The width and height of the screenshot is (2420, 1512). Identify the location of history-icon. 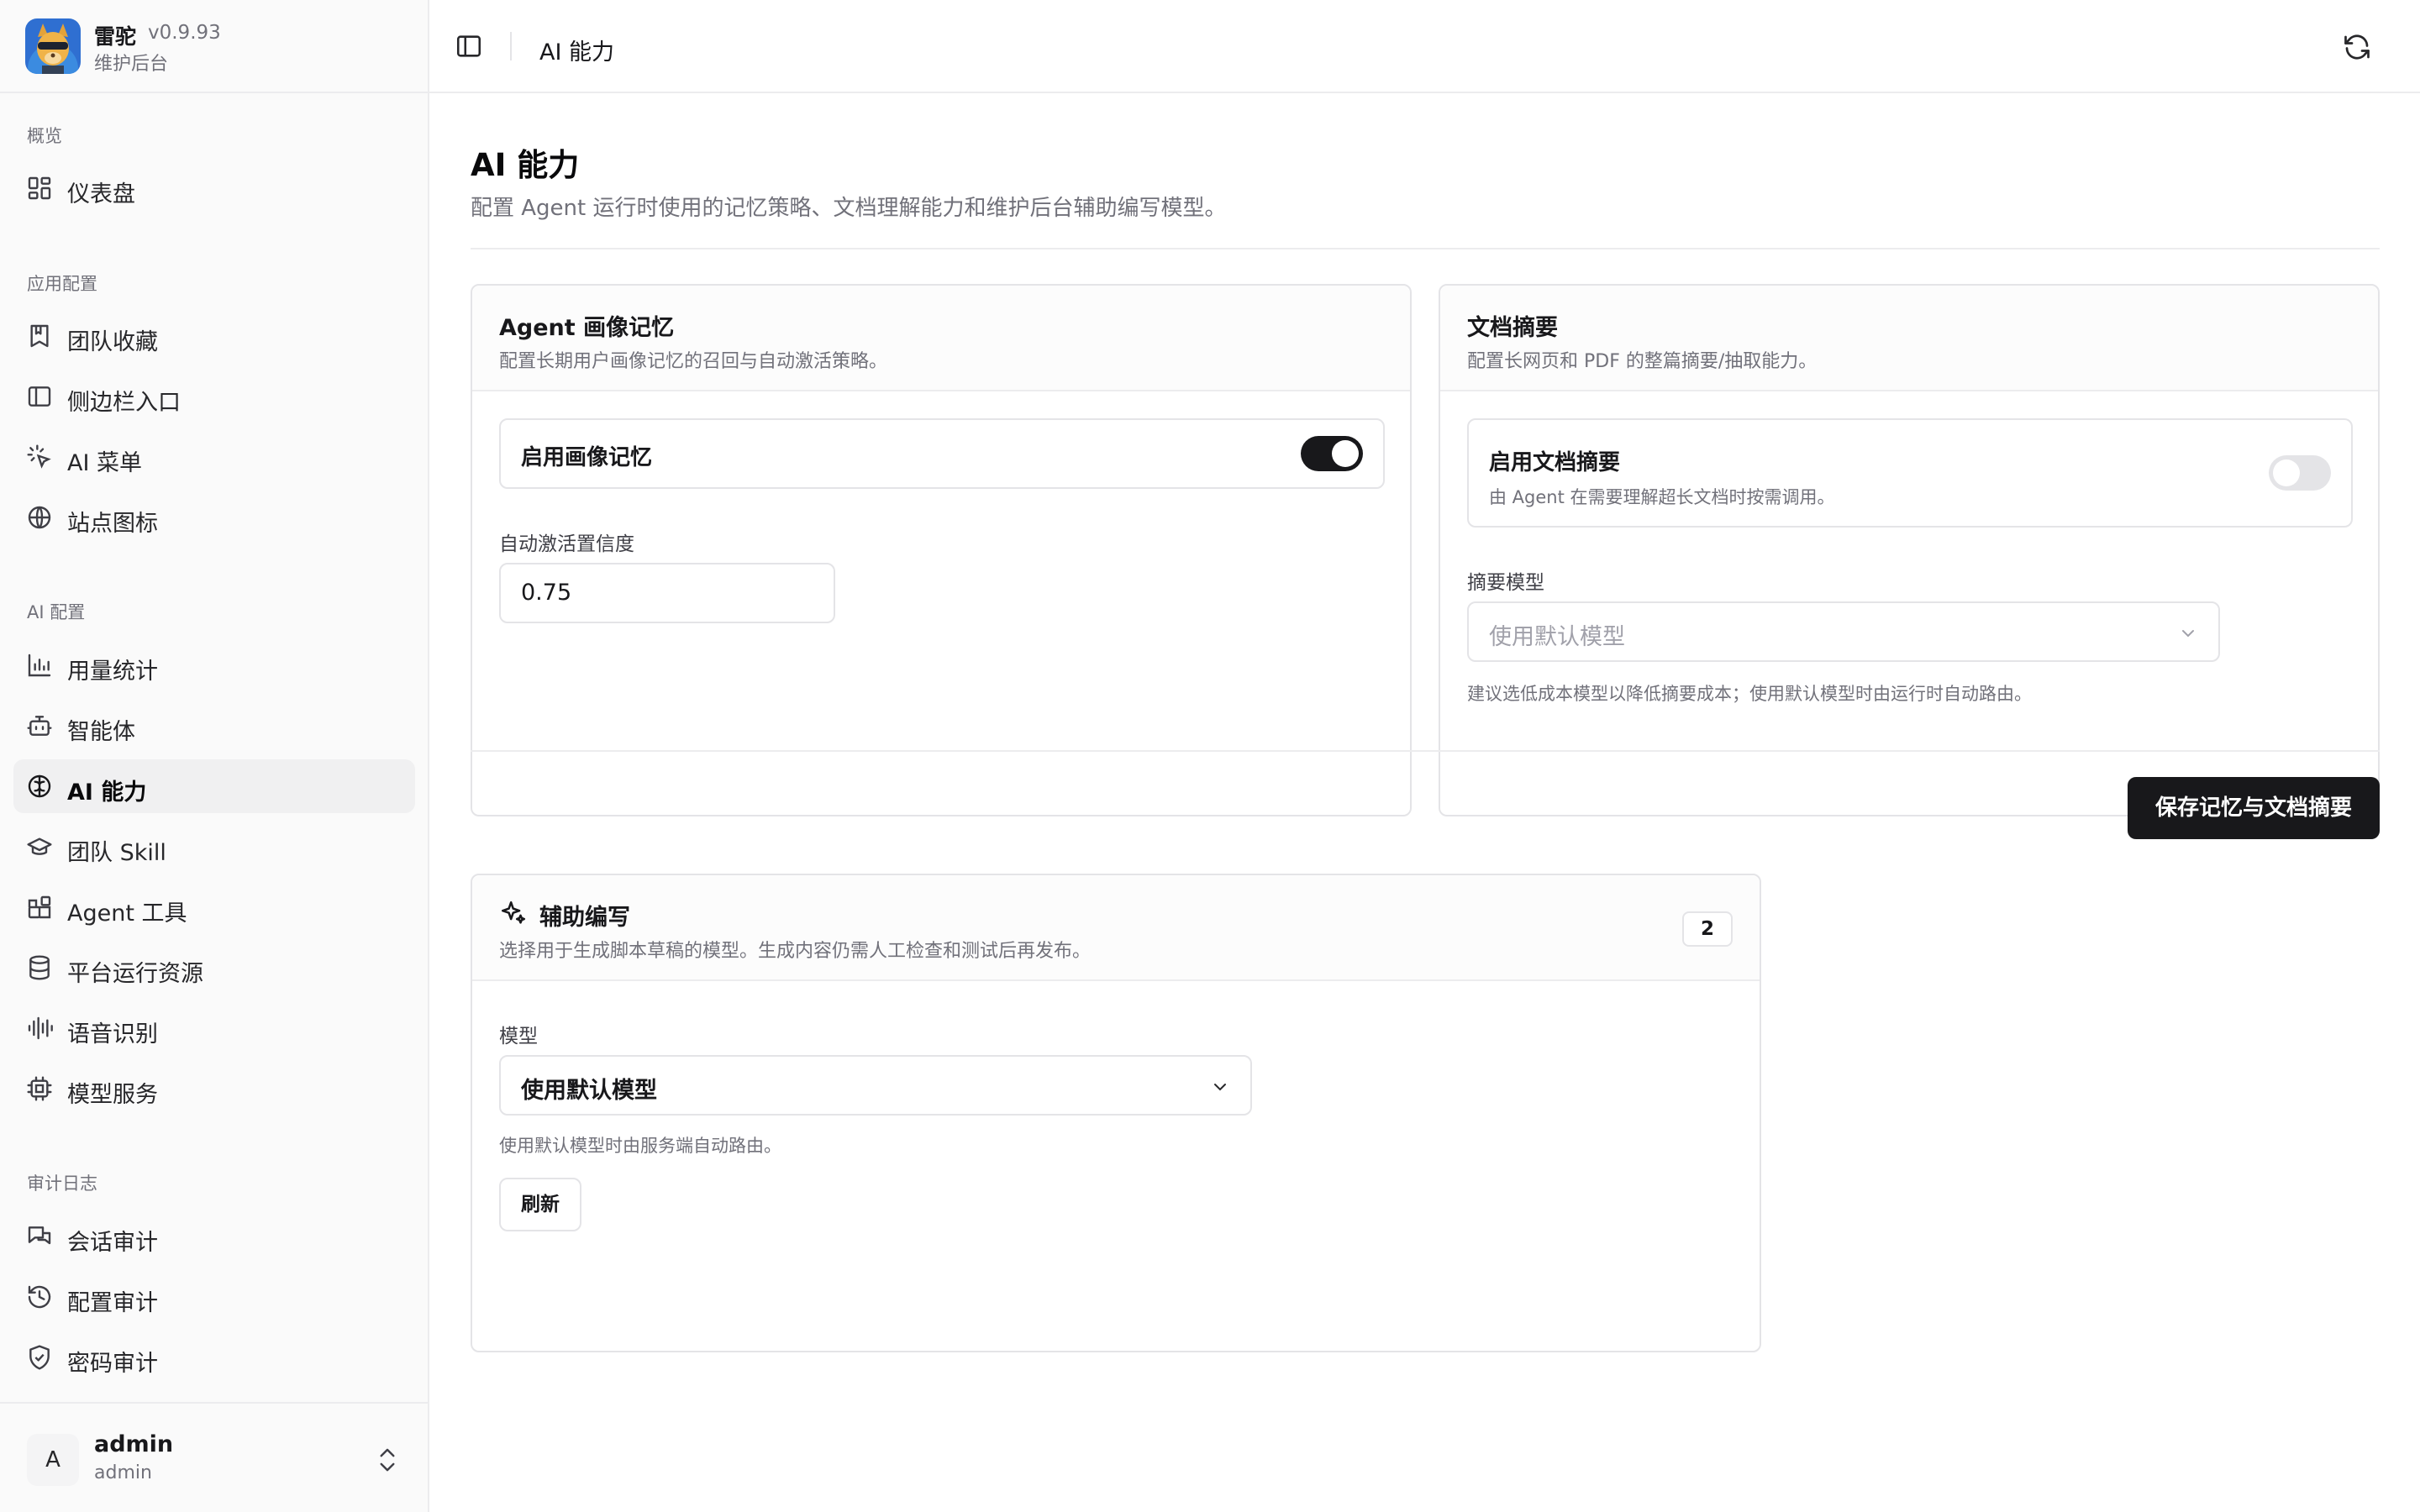
(39, 1297).